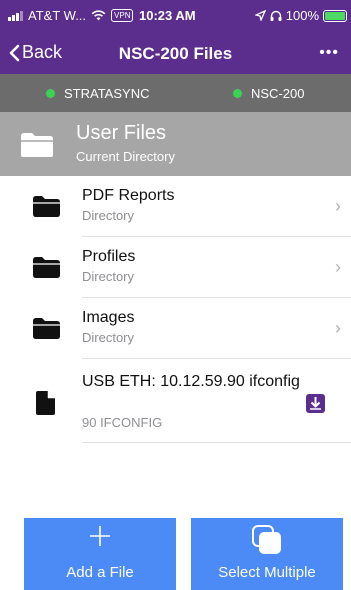 Image resolution: width=351 pixels, height=590 pixels. What do you see at coordinates (108, 317) in the screenshot?
I see `item-name: Images` at bounding box center [108, 317].